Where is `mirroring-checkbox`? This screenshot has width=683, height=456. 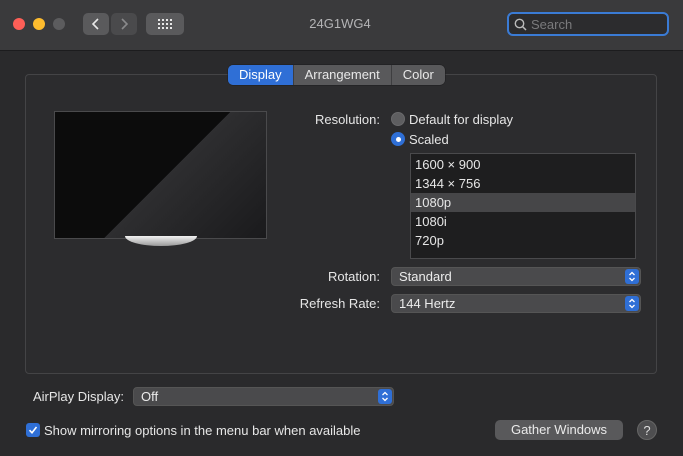 mirroring-checkbox is located at coordinates (33, 430).